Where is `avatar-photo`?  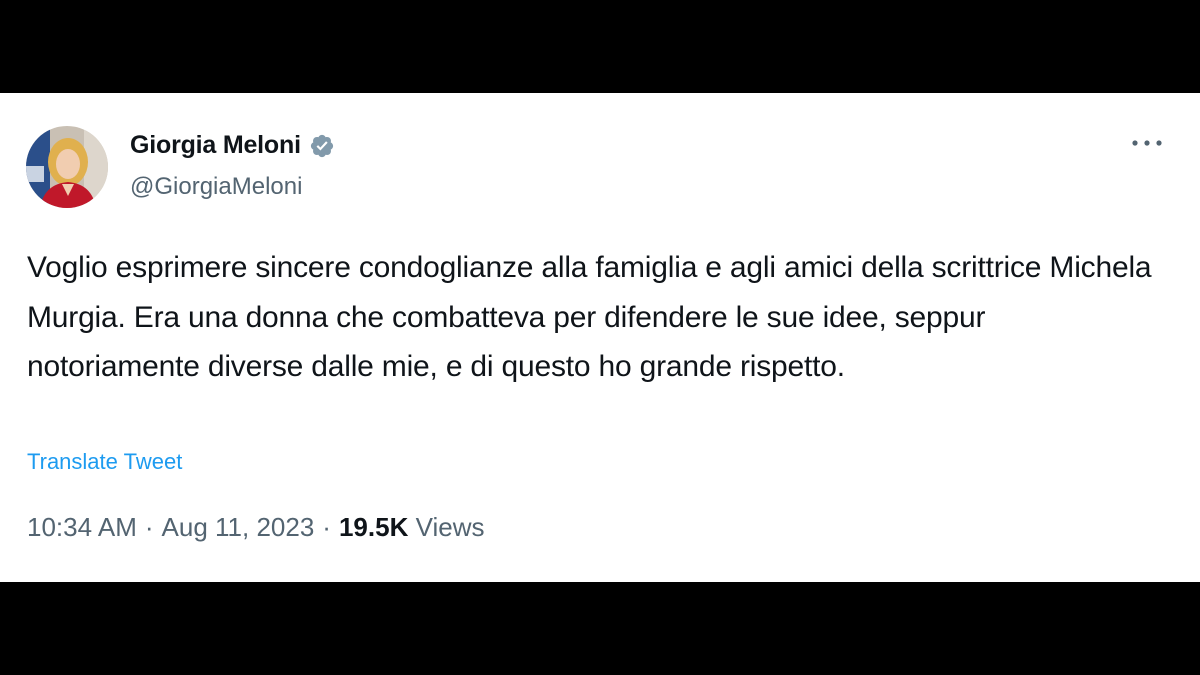 avatar-photo is located at coordinates (67, 167).